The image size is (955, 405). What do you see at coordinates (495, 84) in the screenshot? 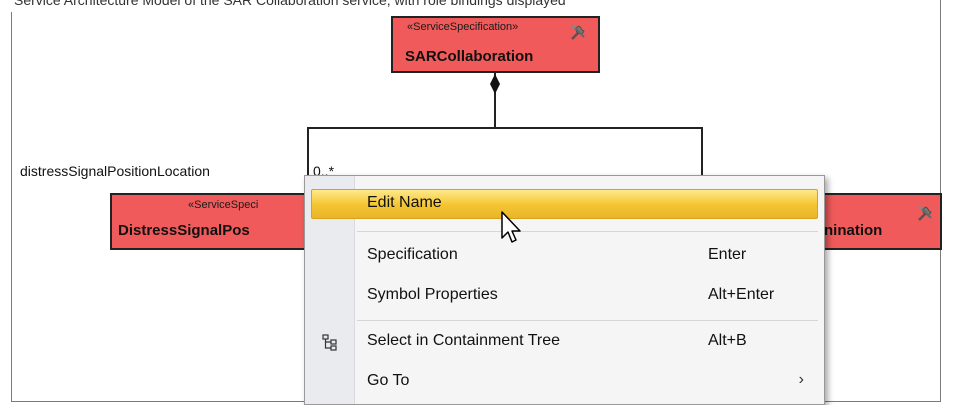
I see `composite-diamond-icon` at bounding box center [495, 84].